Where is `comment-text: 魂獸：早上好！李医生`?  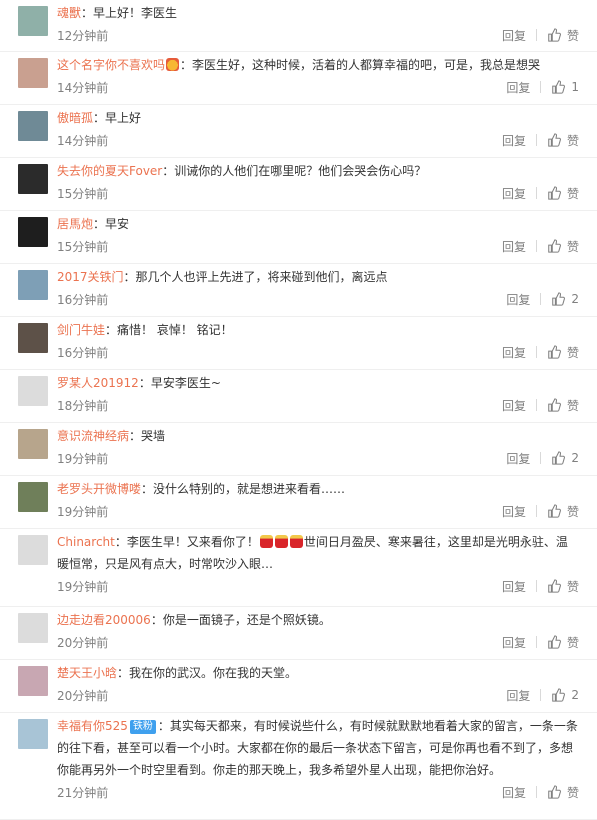 comment-text: 魂獸：早上好！李医生 is located at coordinates (318, 12).